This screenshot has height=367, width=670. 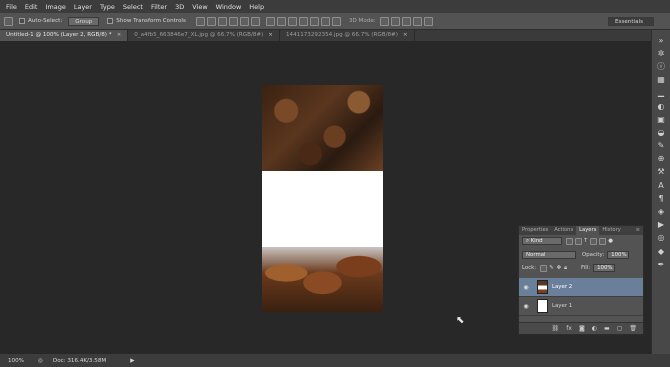 What do you see at coordinates (244, 21) in the screenshot?
I see `align-hcenter-icon` at bounding box center [244, 21].